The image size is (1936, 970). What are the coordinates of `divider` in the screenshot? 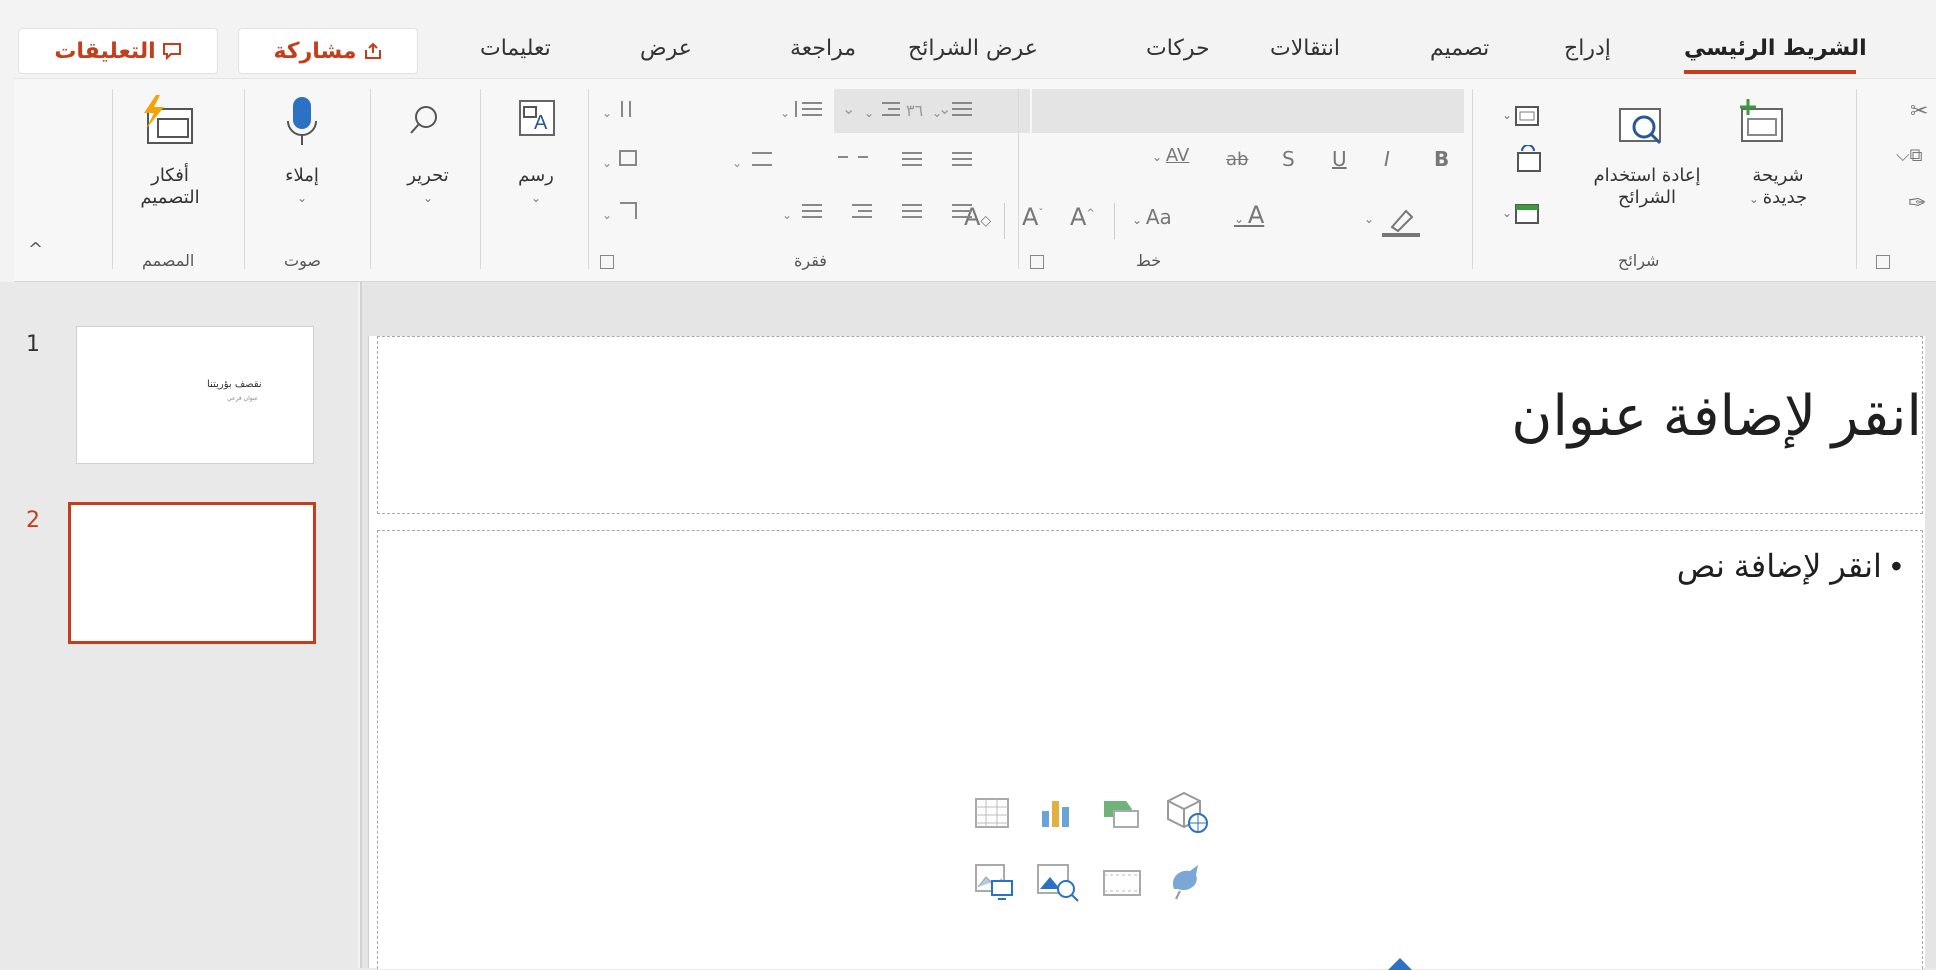 It's located at (1004, 221).